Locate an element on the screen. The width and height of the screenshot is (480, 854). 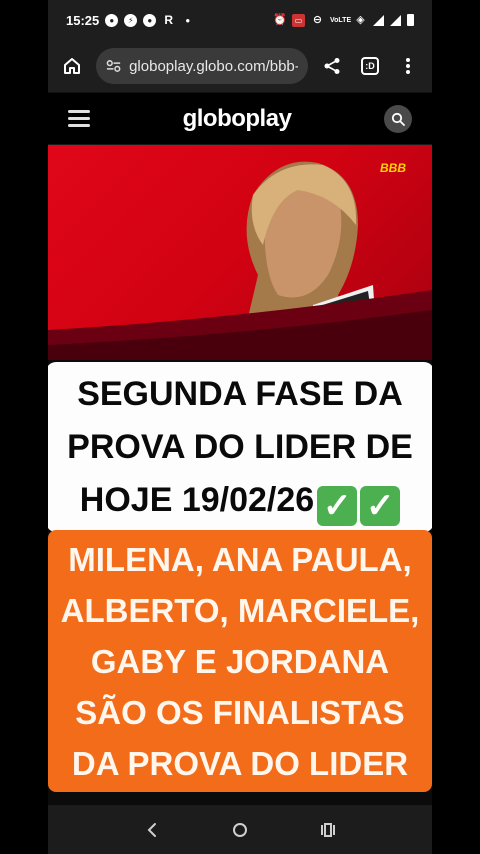
tab-switcher-button: :D is located at coordinates (370, 66).